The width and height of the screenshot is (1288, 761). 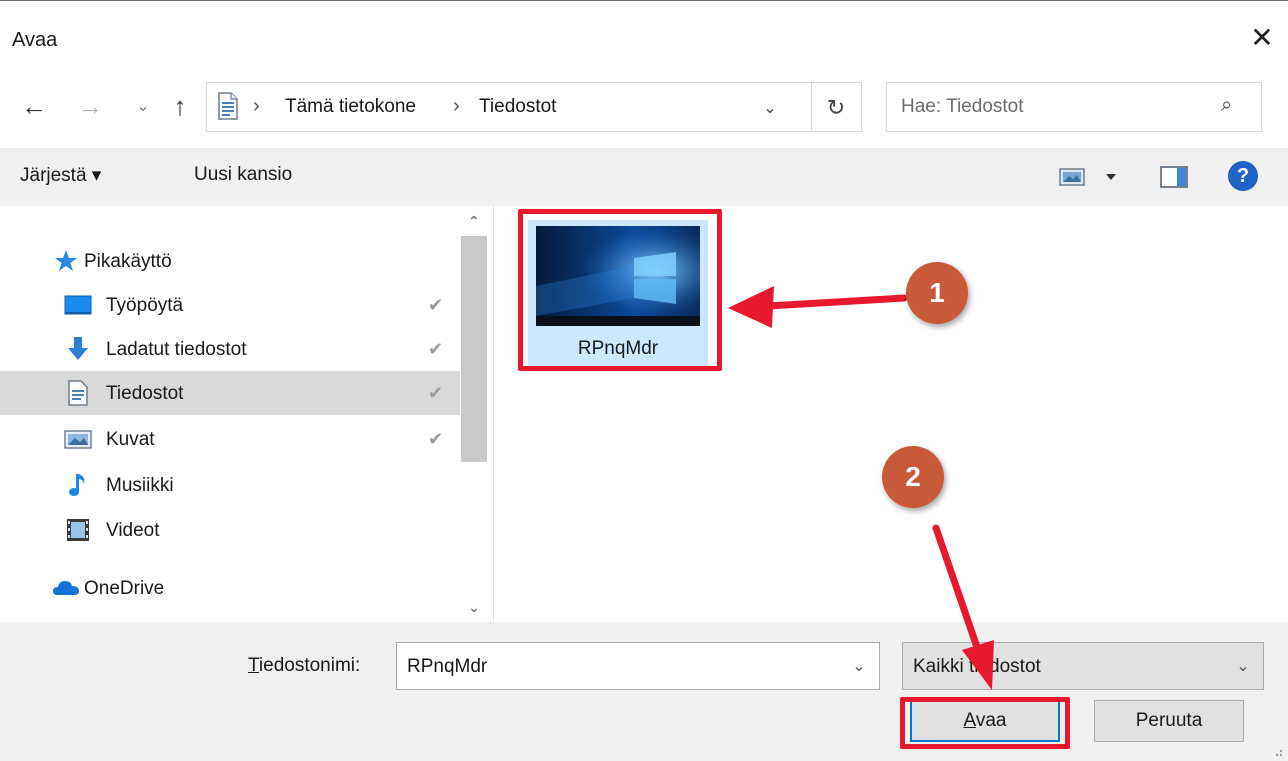 I want to click on annotation-arrows, so click(x=861, y=488).